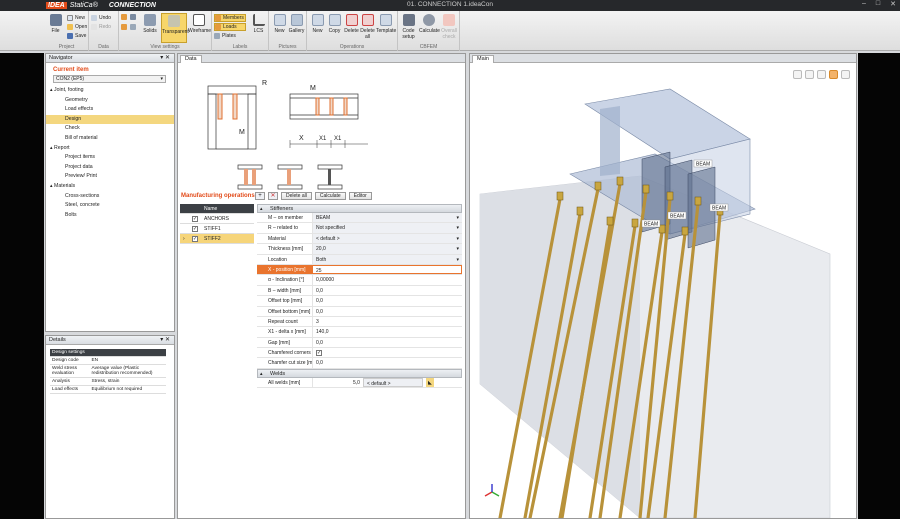 The image size is (900, 519). I want to click on welds-material-select: < default >, so click(392, 382).